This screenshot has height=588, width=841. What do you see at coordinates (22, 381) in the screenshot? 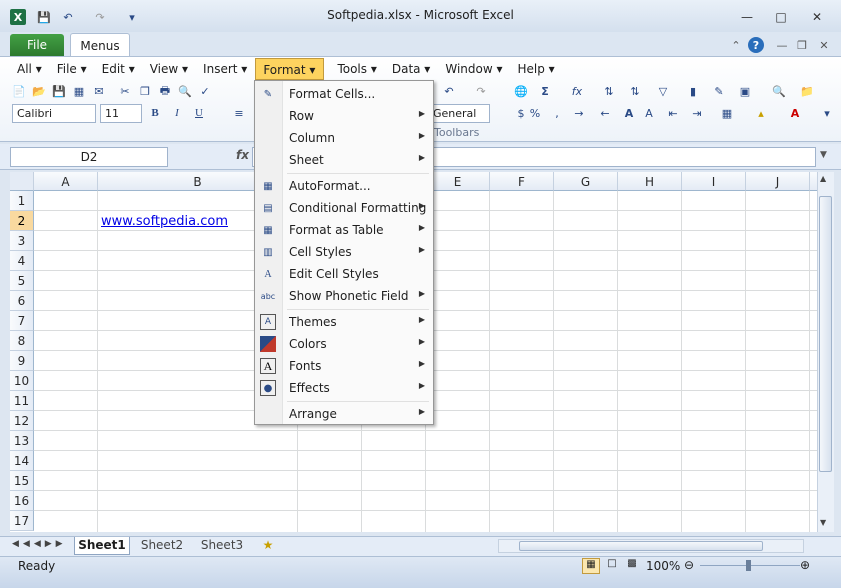
I see `row-header: 10` at bounding box center [22, 381].